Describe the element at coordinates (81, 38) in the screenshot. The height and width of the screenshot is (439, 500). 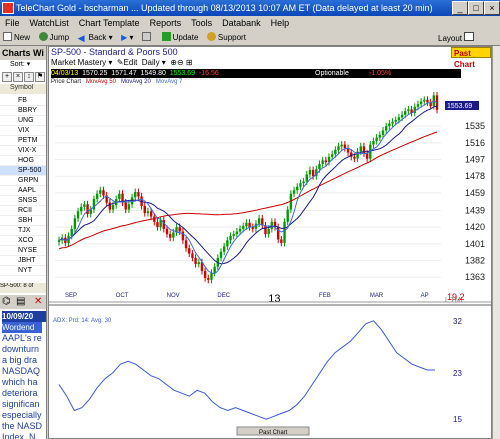
I see `back-arrow-icon: ◀` at that location.